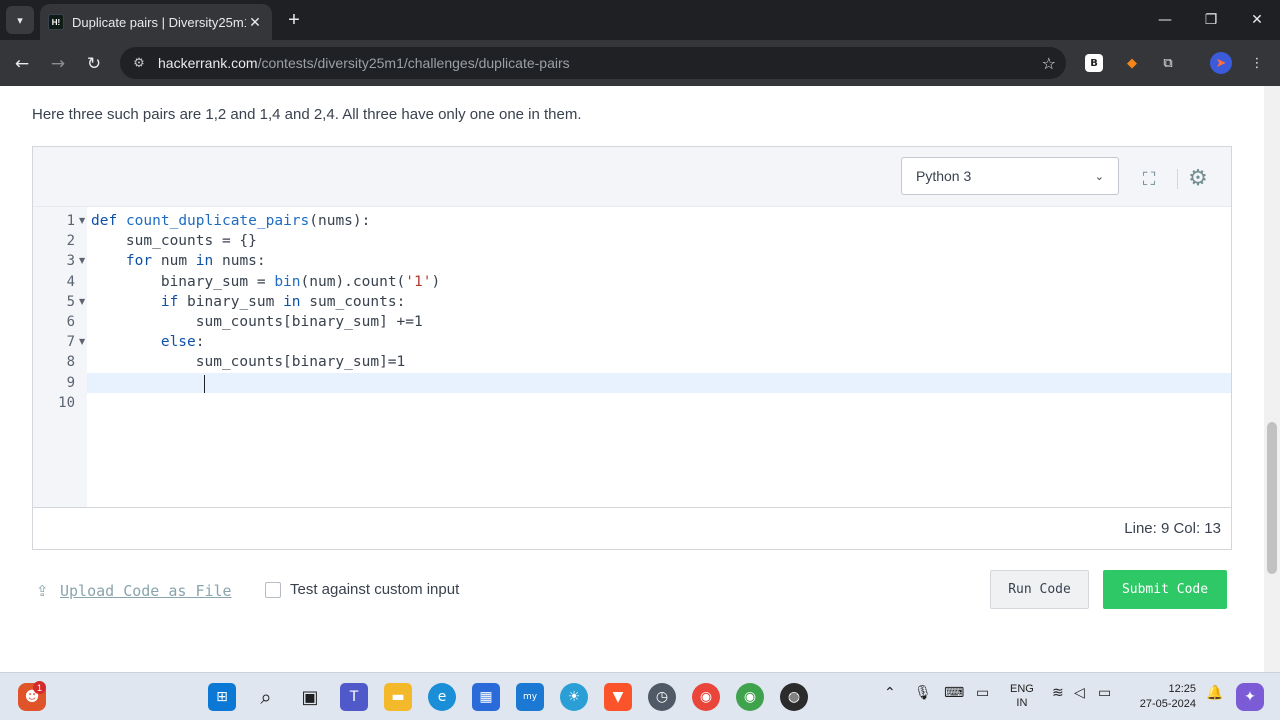  I want to click on custom-input-option: Test against custom input, so click(362, 589).